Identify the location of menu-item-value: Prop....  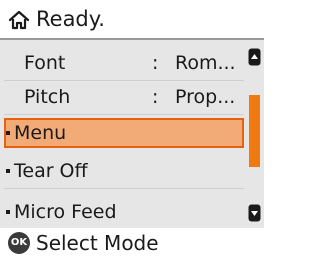
(205, 97).